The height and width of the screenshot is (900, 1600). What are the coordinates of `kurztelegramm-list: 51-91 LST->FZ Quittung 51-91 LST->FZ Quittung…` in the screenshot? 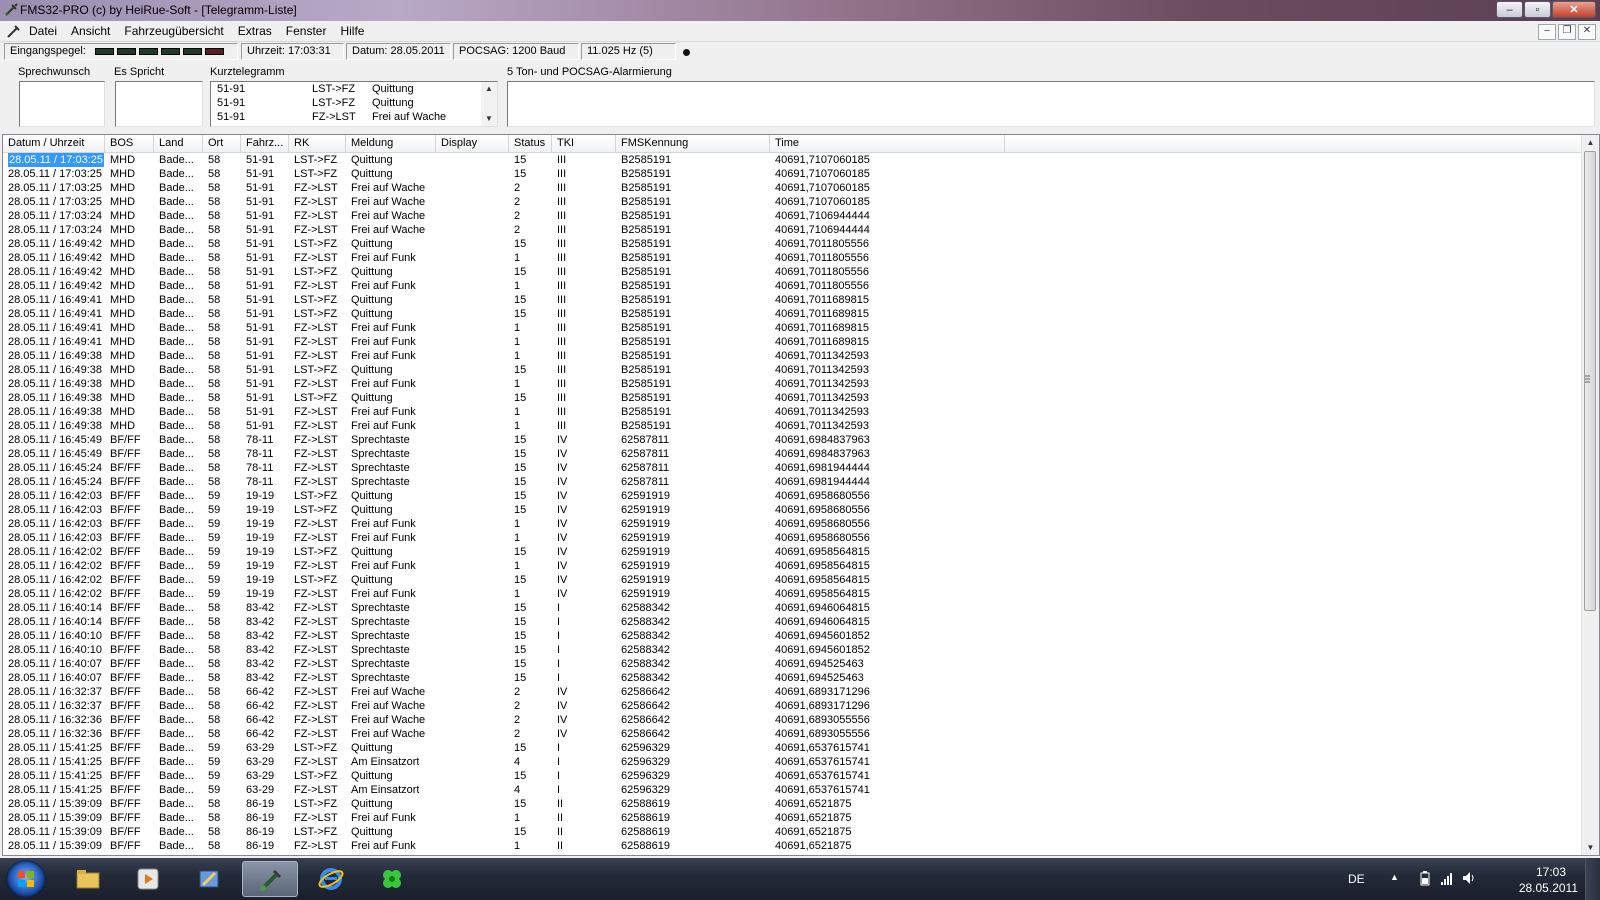 It's located at (354, 104).